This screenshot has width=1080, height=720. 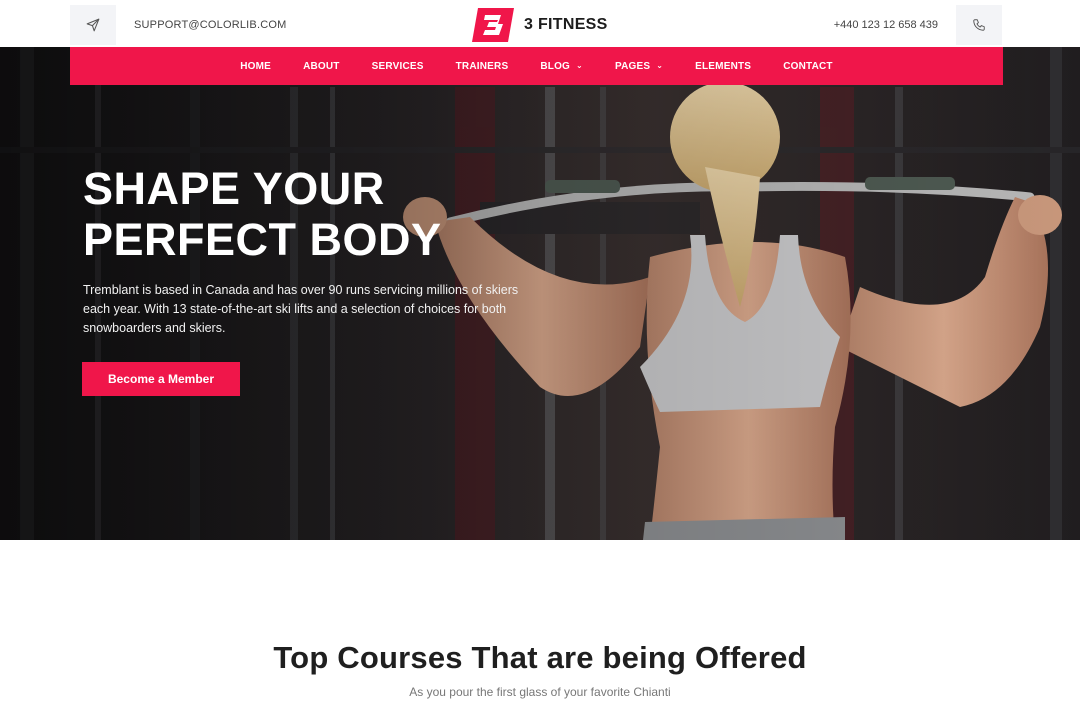 What do you see at coordinates (540, 657) in the screenshot?
I see `courses-title: Top Courses That are being Offered` at bounding box center [540, 657].